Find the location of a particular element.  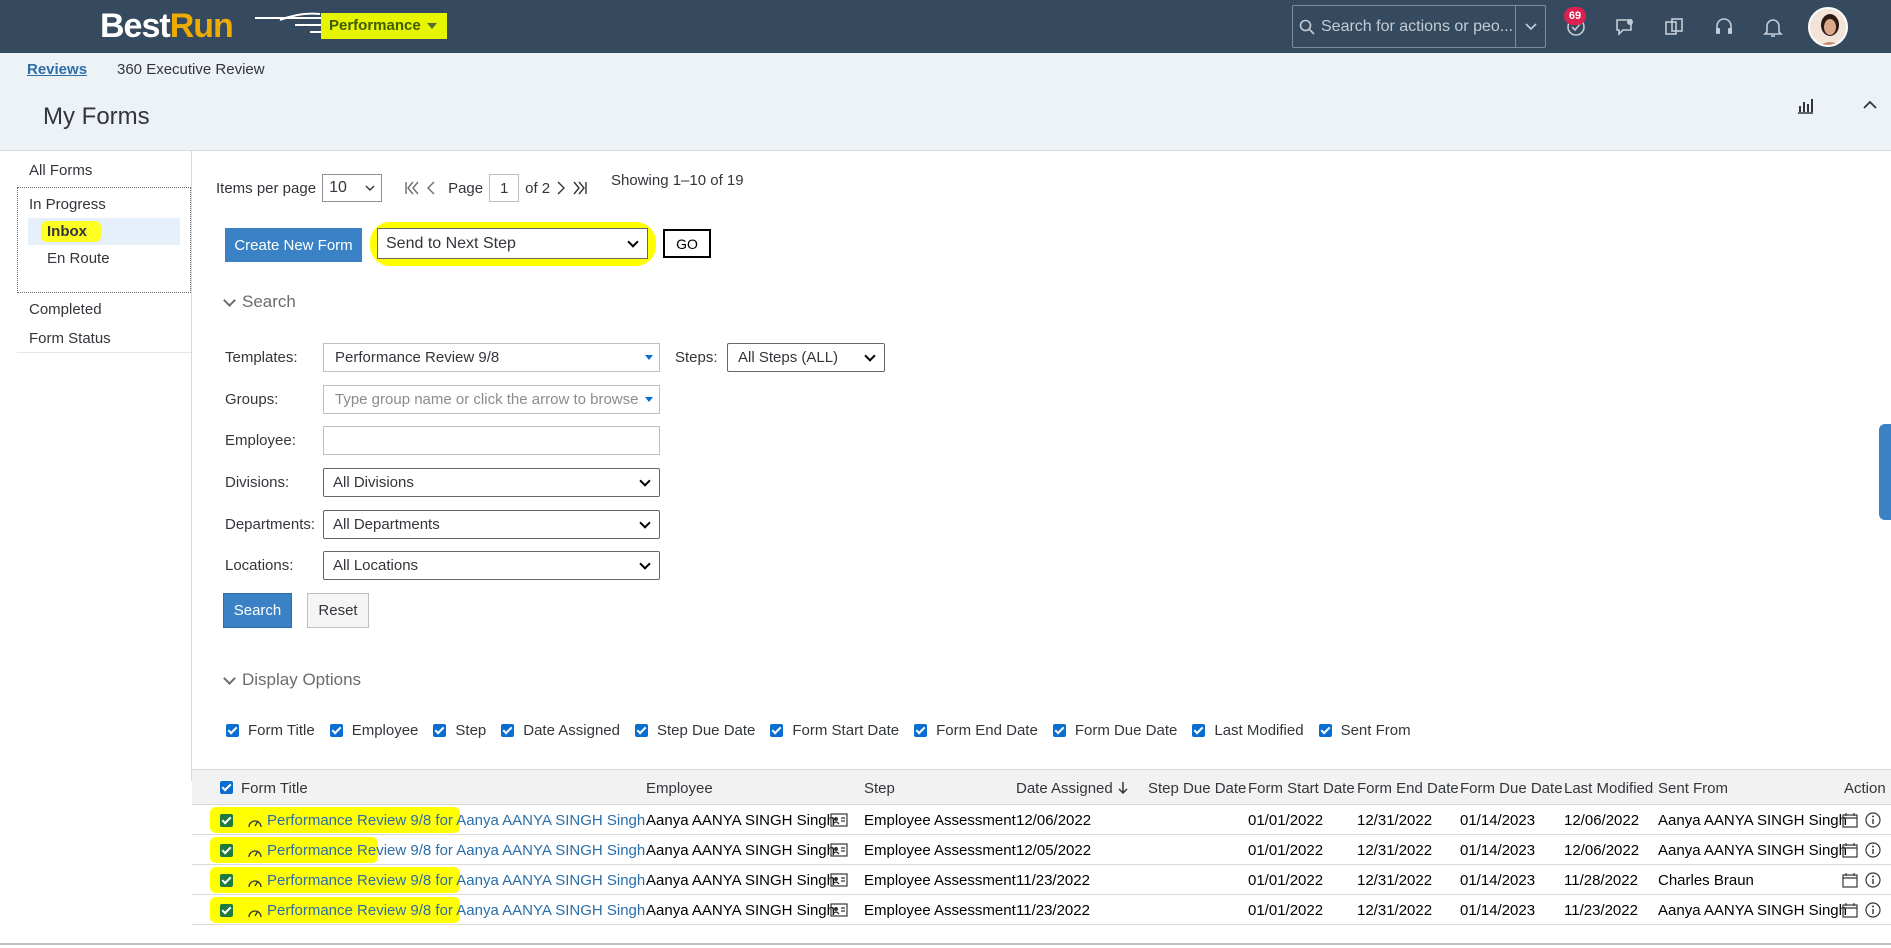

nav-en-route: En Route is located at coordinates (104, 258).